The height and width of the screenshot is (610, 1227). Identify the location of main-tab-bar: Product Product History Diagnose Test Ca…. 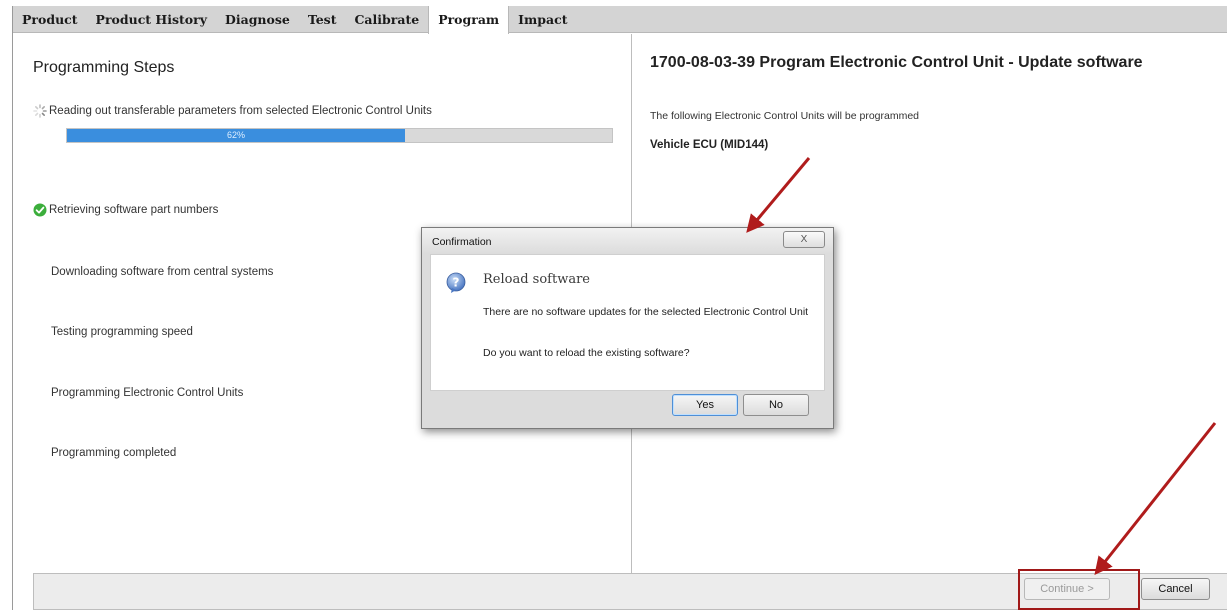
(620, 20).